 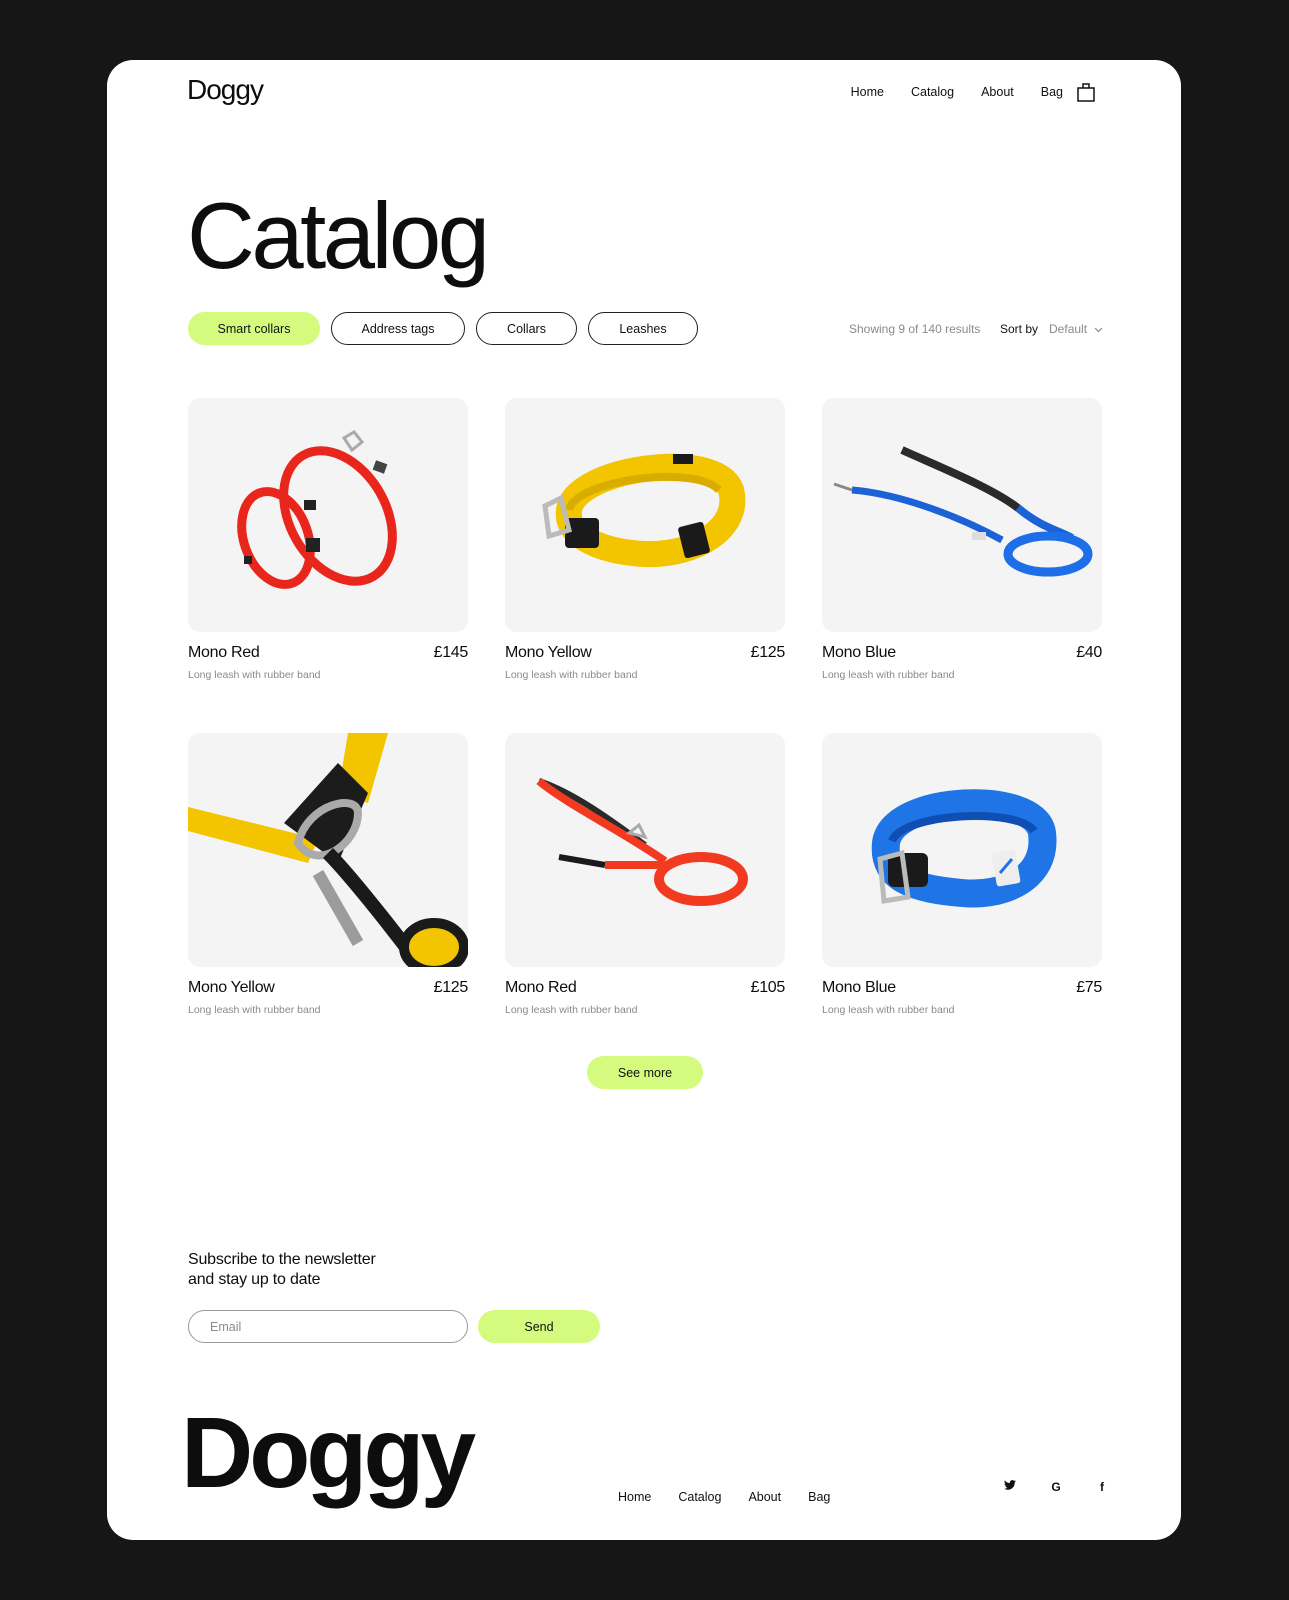 What do you see at coordinates (737, 1497) in the screenshot?
I see `footer-nav: Home Catalog About Bag` at bounding box center [737, 1497].